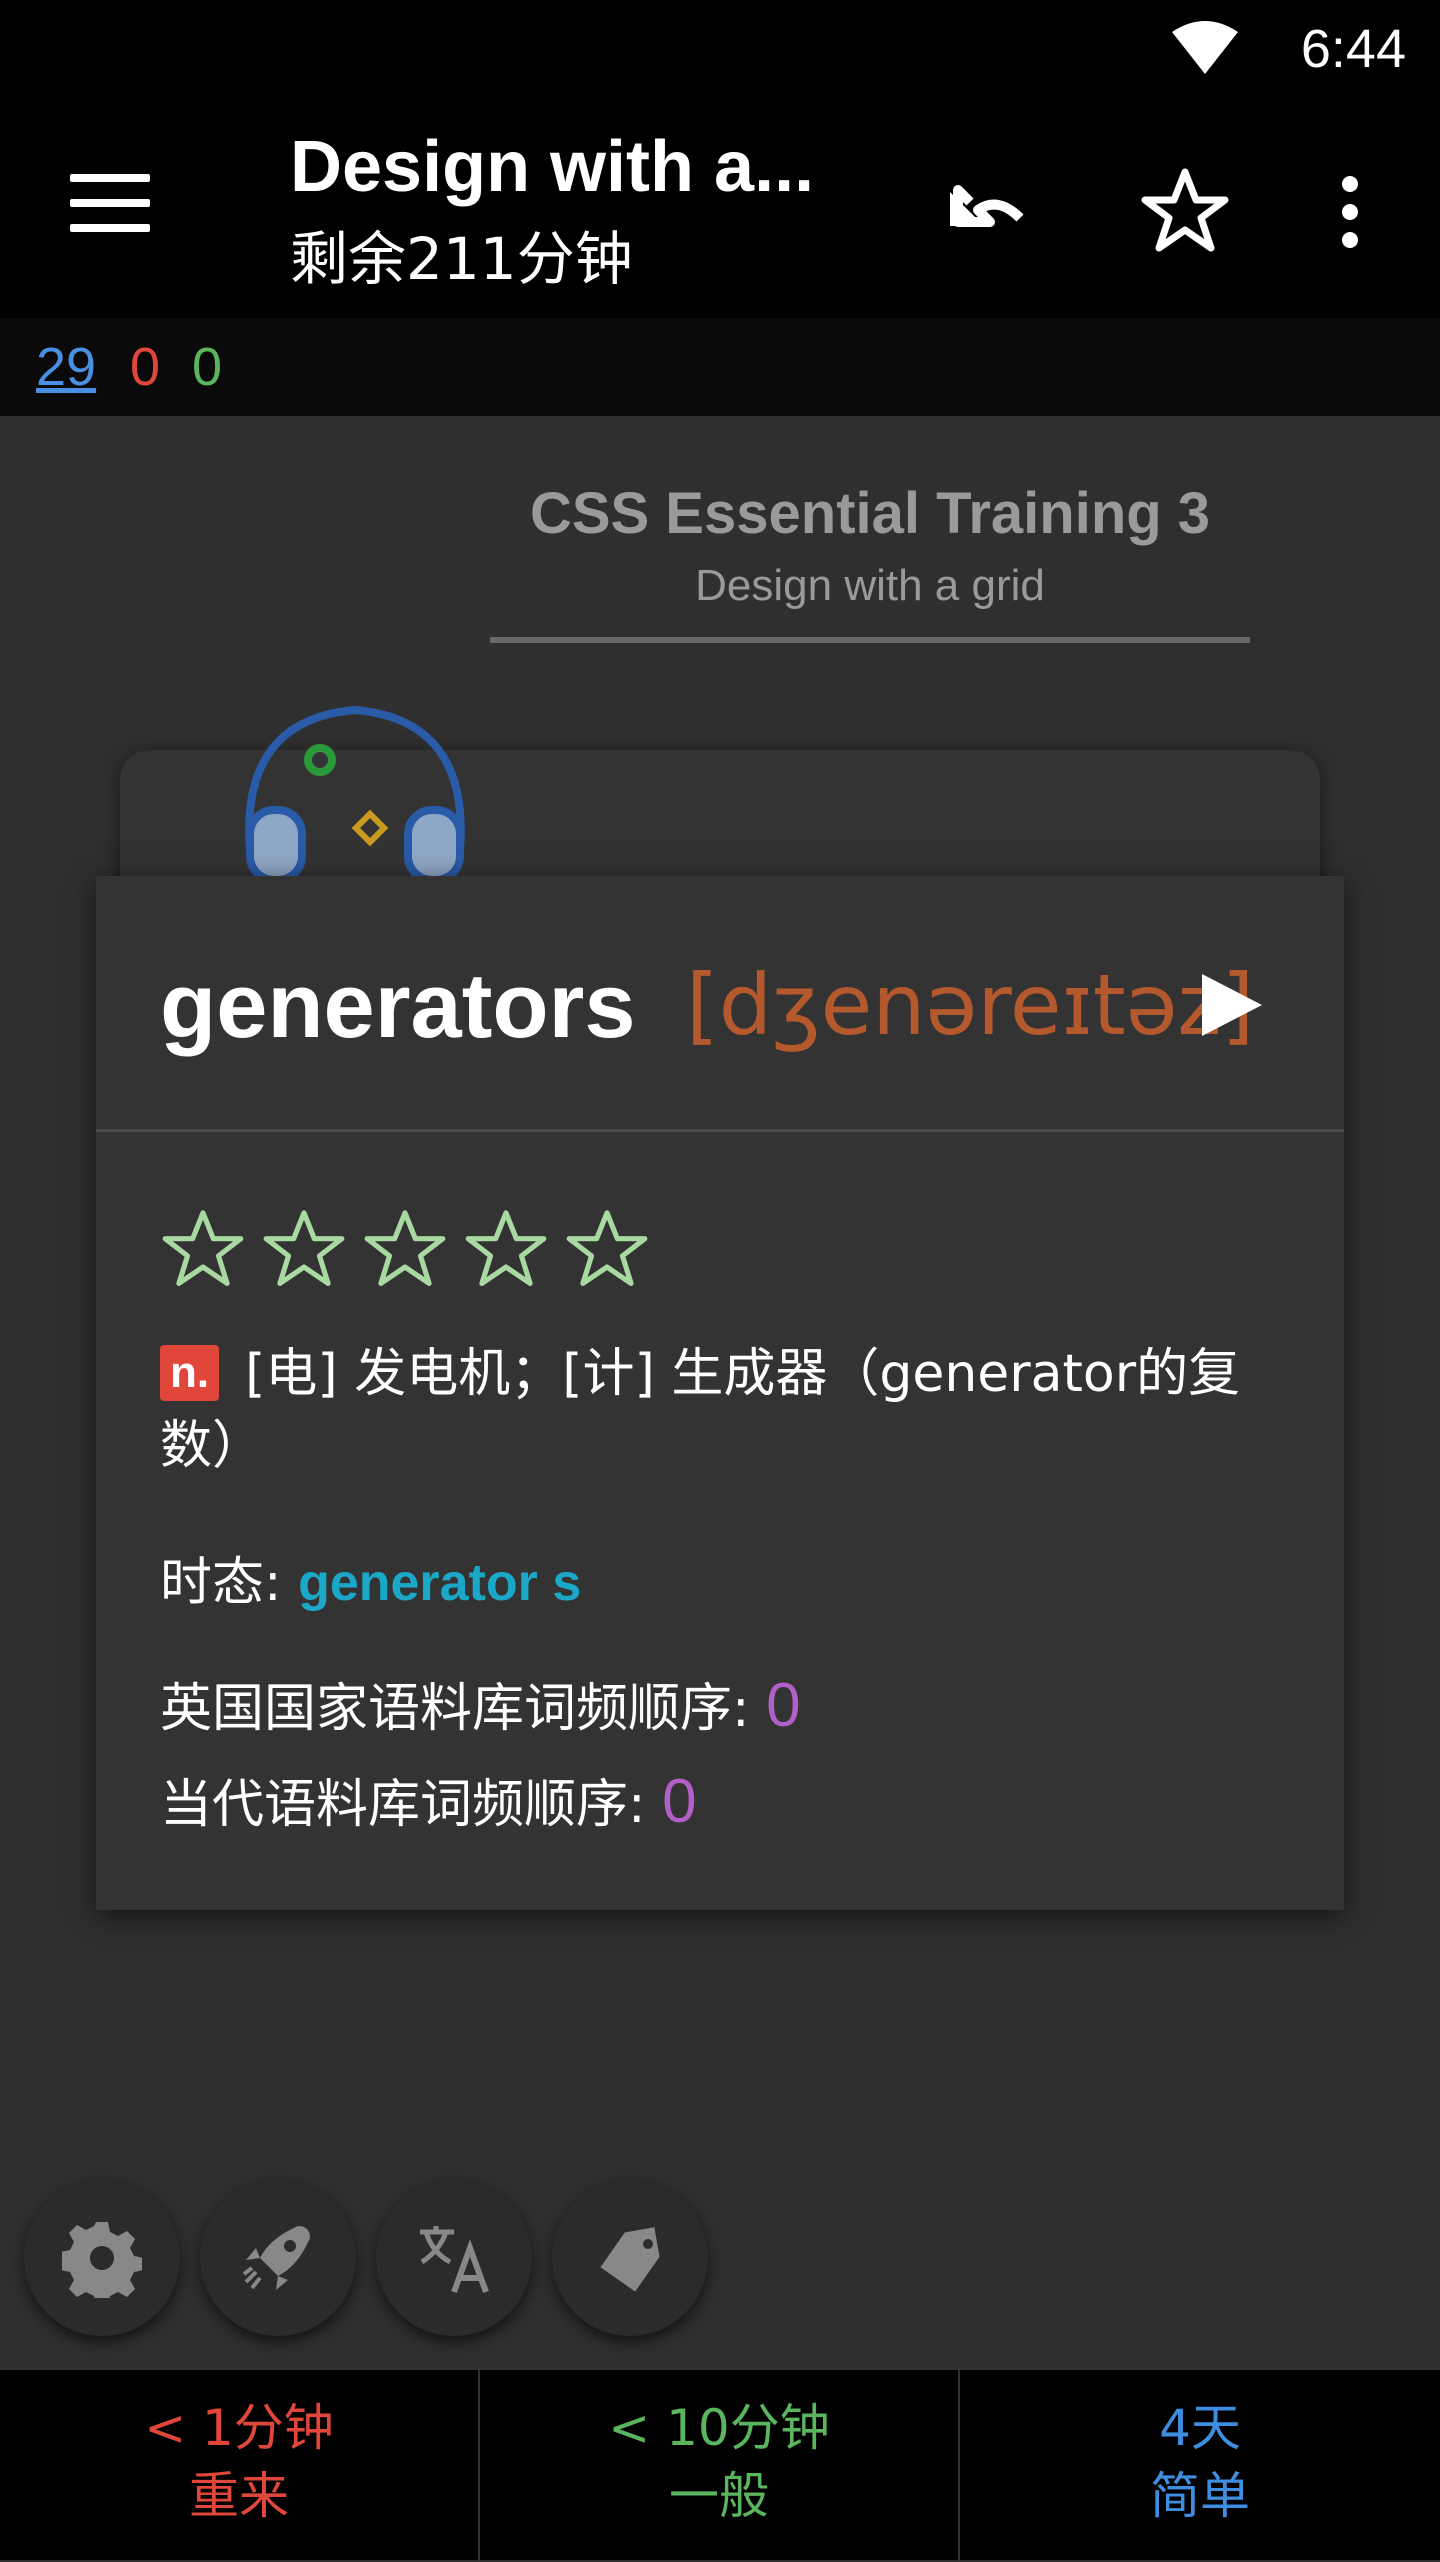  I want to click on star-icon, so click(1185, 212).